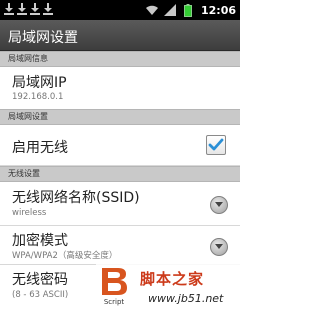 This screenshot has height=313, width=320. I want to click on pref-ssid: 无线网络名称(SSID) wireless, so click(120, 204).